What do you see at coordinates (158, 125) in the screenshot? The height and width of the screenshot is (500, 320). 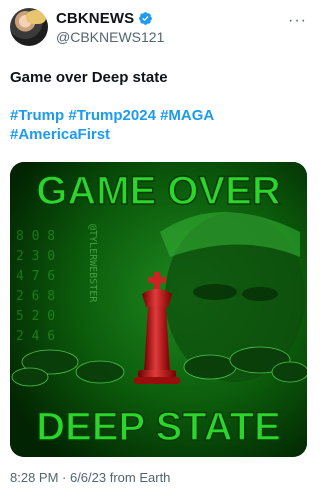 I see `hashtag-list: #Trump #Trump2024 #MAGA #AmericaFirst` at bounding box center [158, 125].